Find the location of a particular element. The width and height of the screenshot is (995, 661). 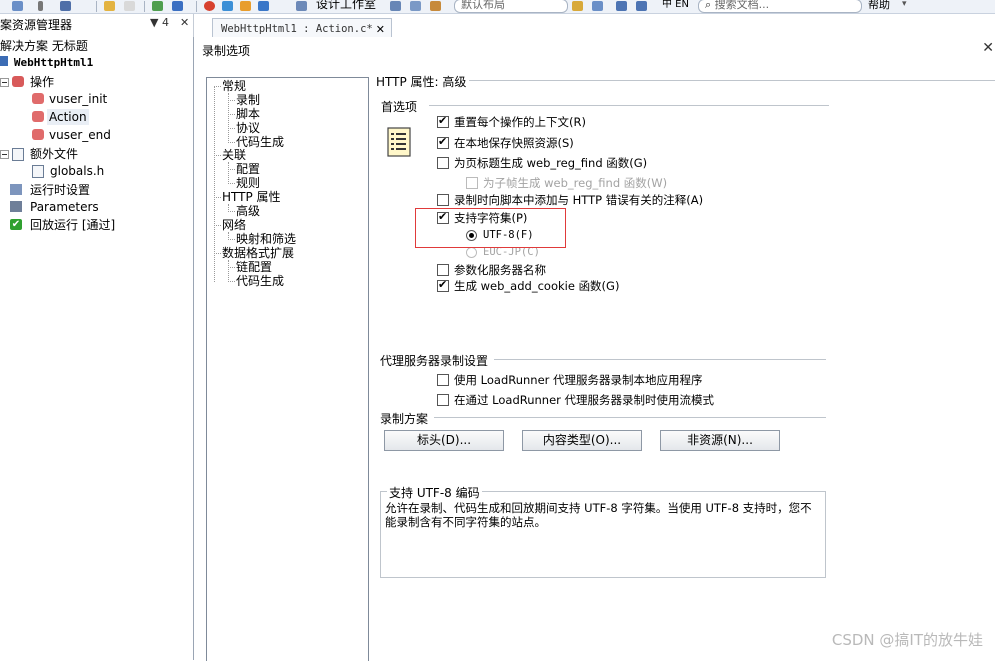

extra-files-icon is located at coordinates (18, 154).